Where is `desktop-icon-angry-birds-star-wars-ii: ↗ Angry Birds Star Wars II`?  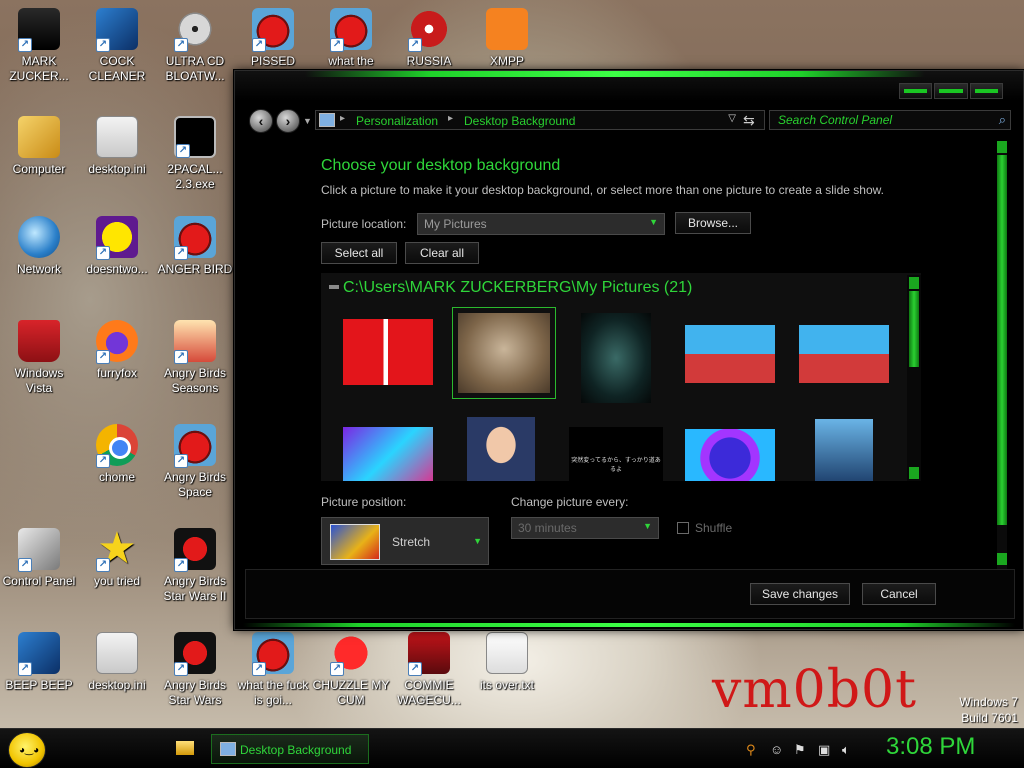
desktop-icon-angry-birds-star-wars-ii: ↗ Angry Birds Star Wars II is located at coordinates (195, 566).